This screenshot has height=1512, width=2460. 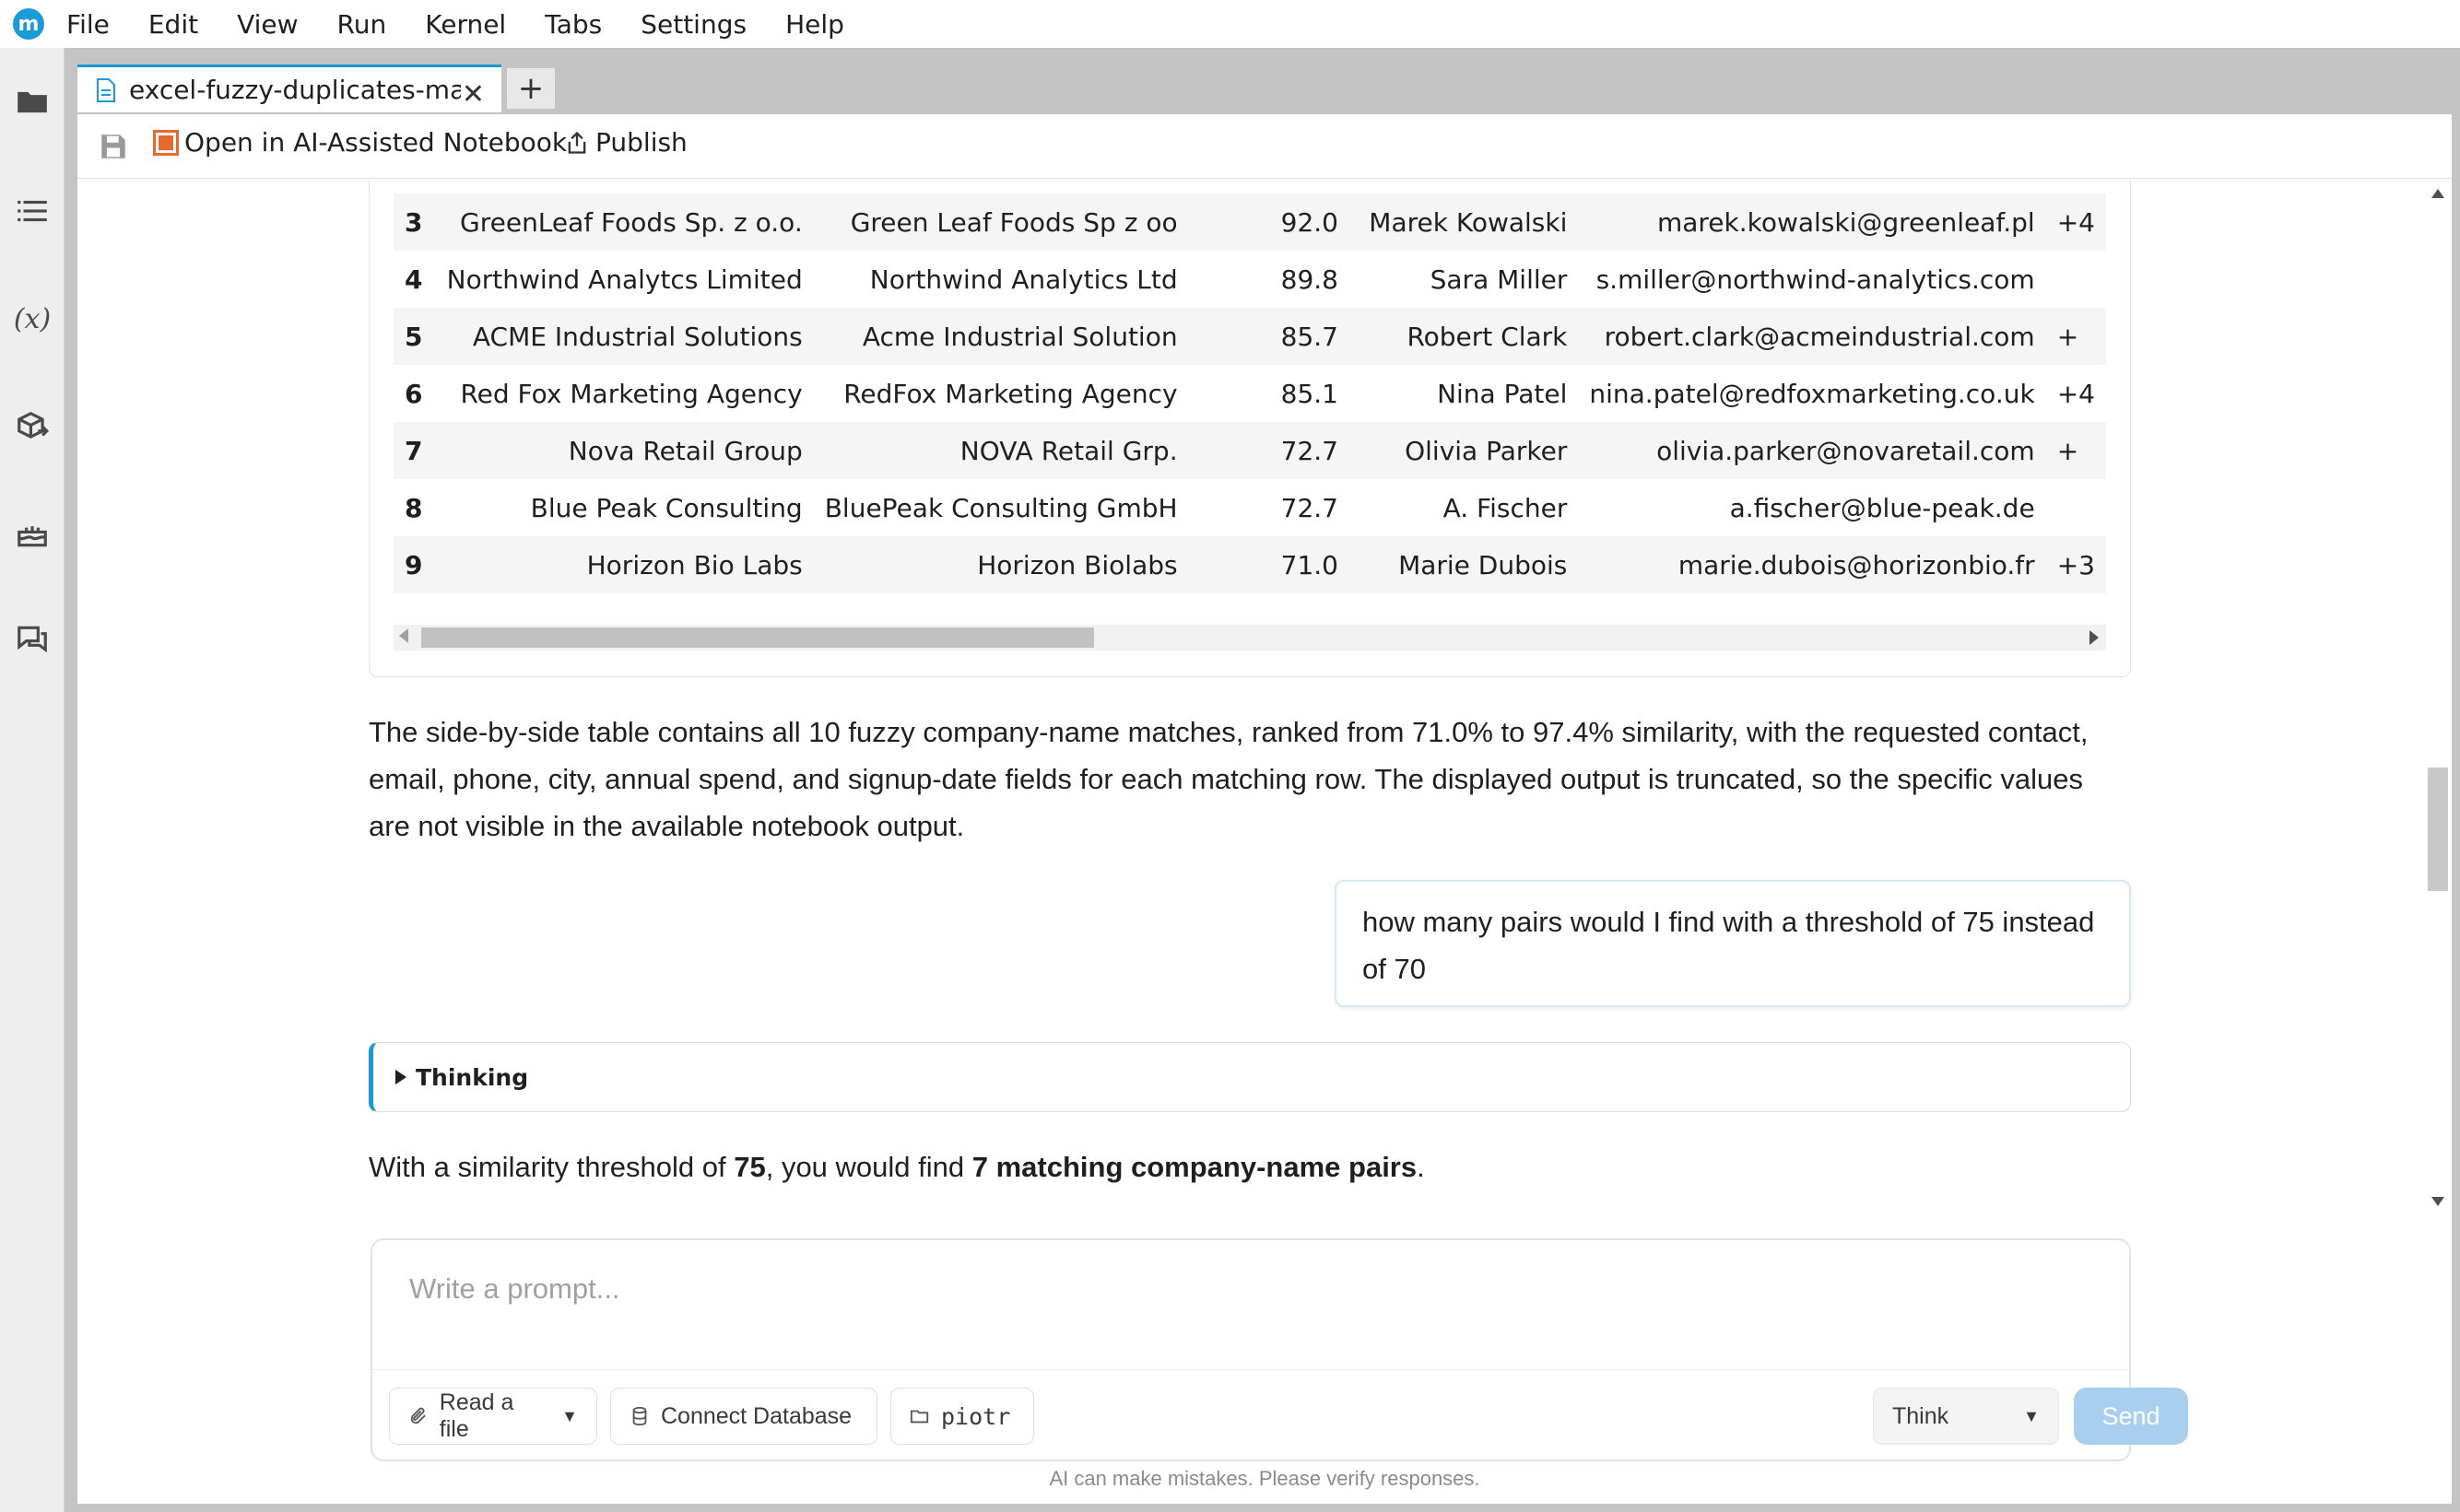 I want to click on send-button: Send, so click(x=2131, y=1416).